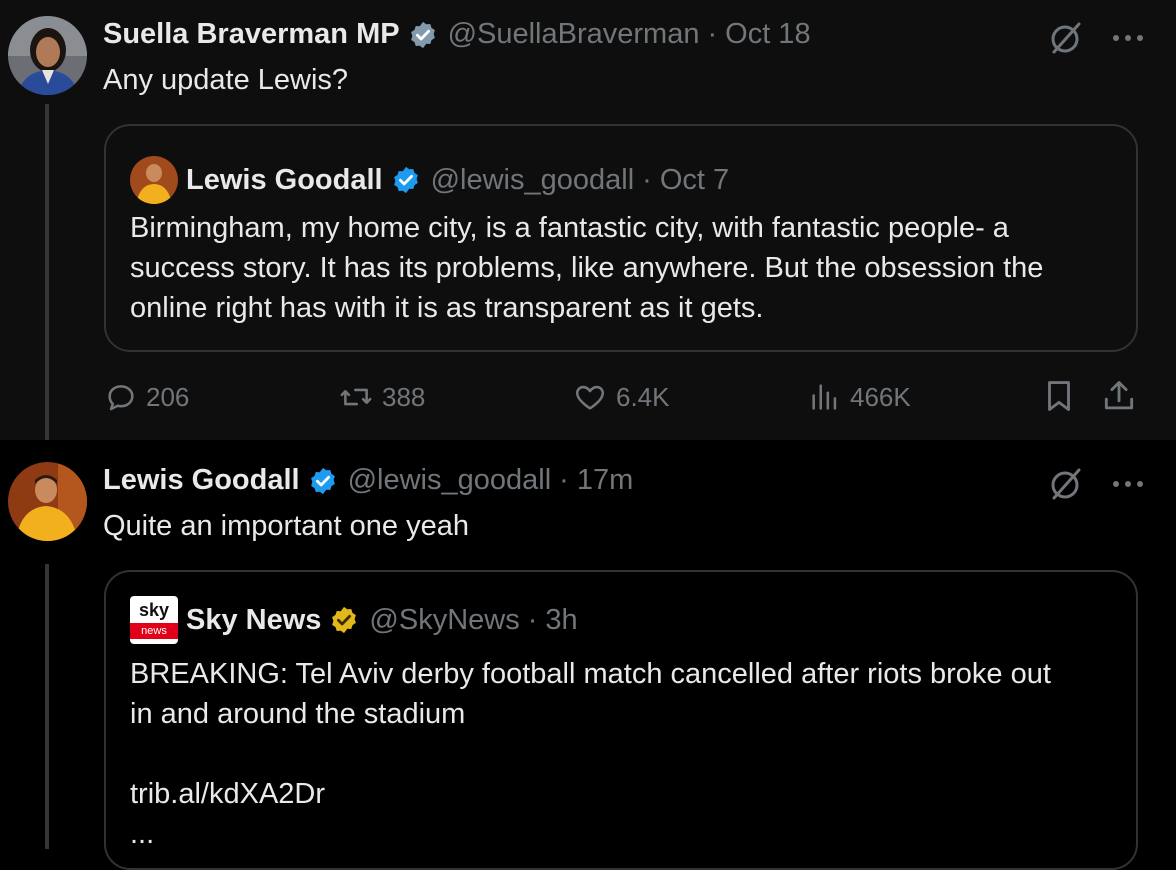  I want to click on repost-icon, so click(356, 397).